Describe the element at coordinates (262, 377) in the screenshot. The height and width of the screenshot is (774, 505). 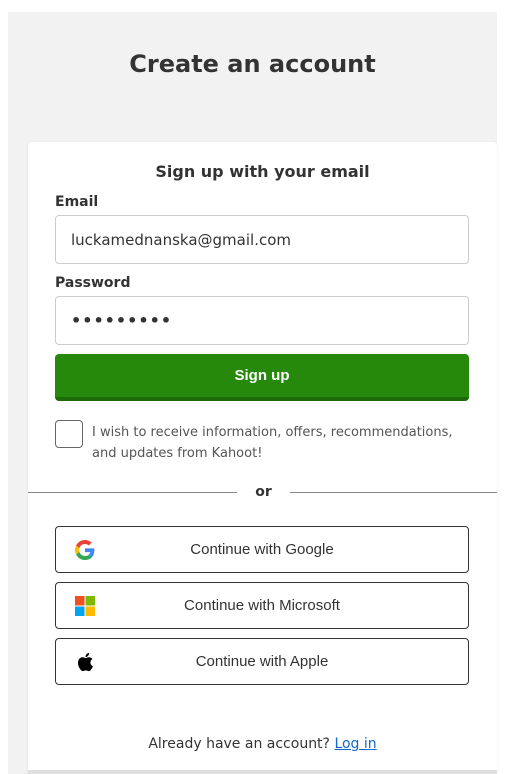
I see `sign-up-button: Sign up` at that location.